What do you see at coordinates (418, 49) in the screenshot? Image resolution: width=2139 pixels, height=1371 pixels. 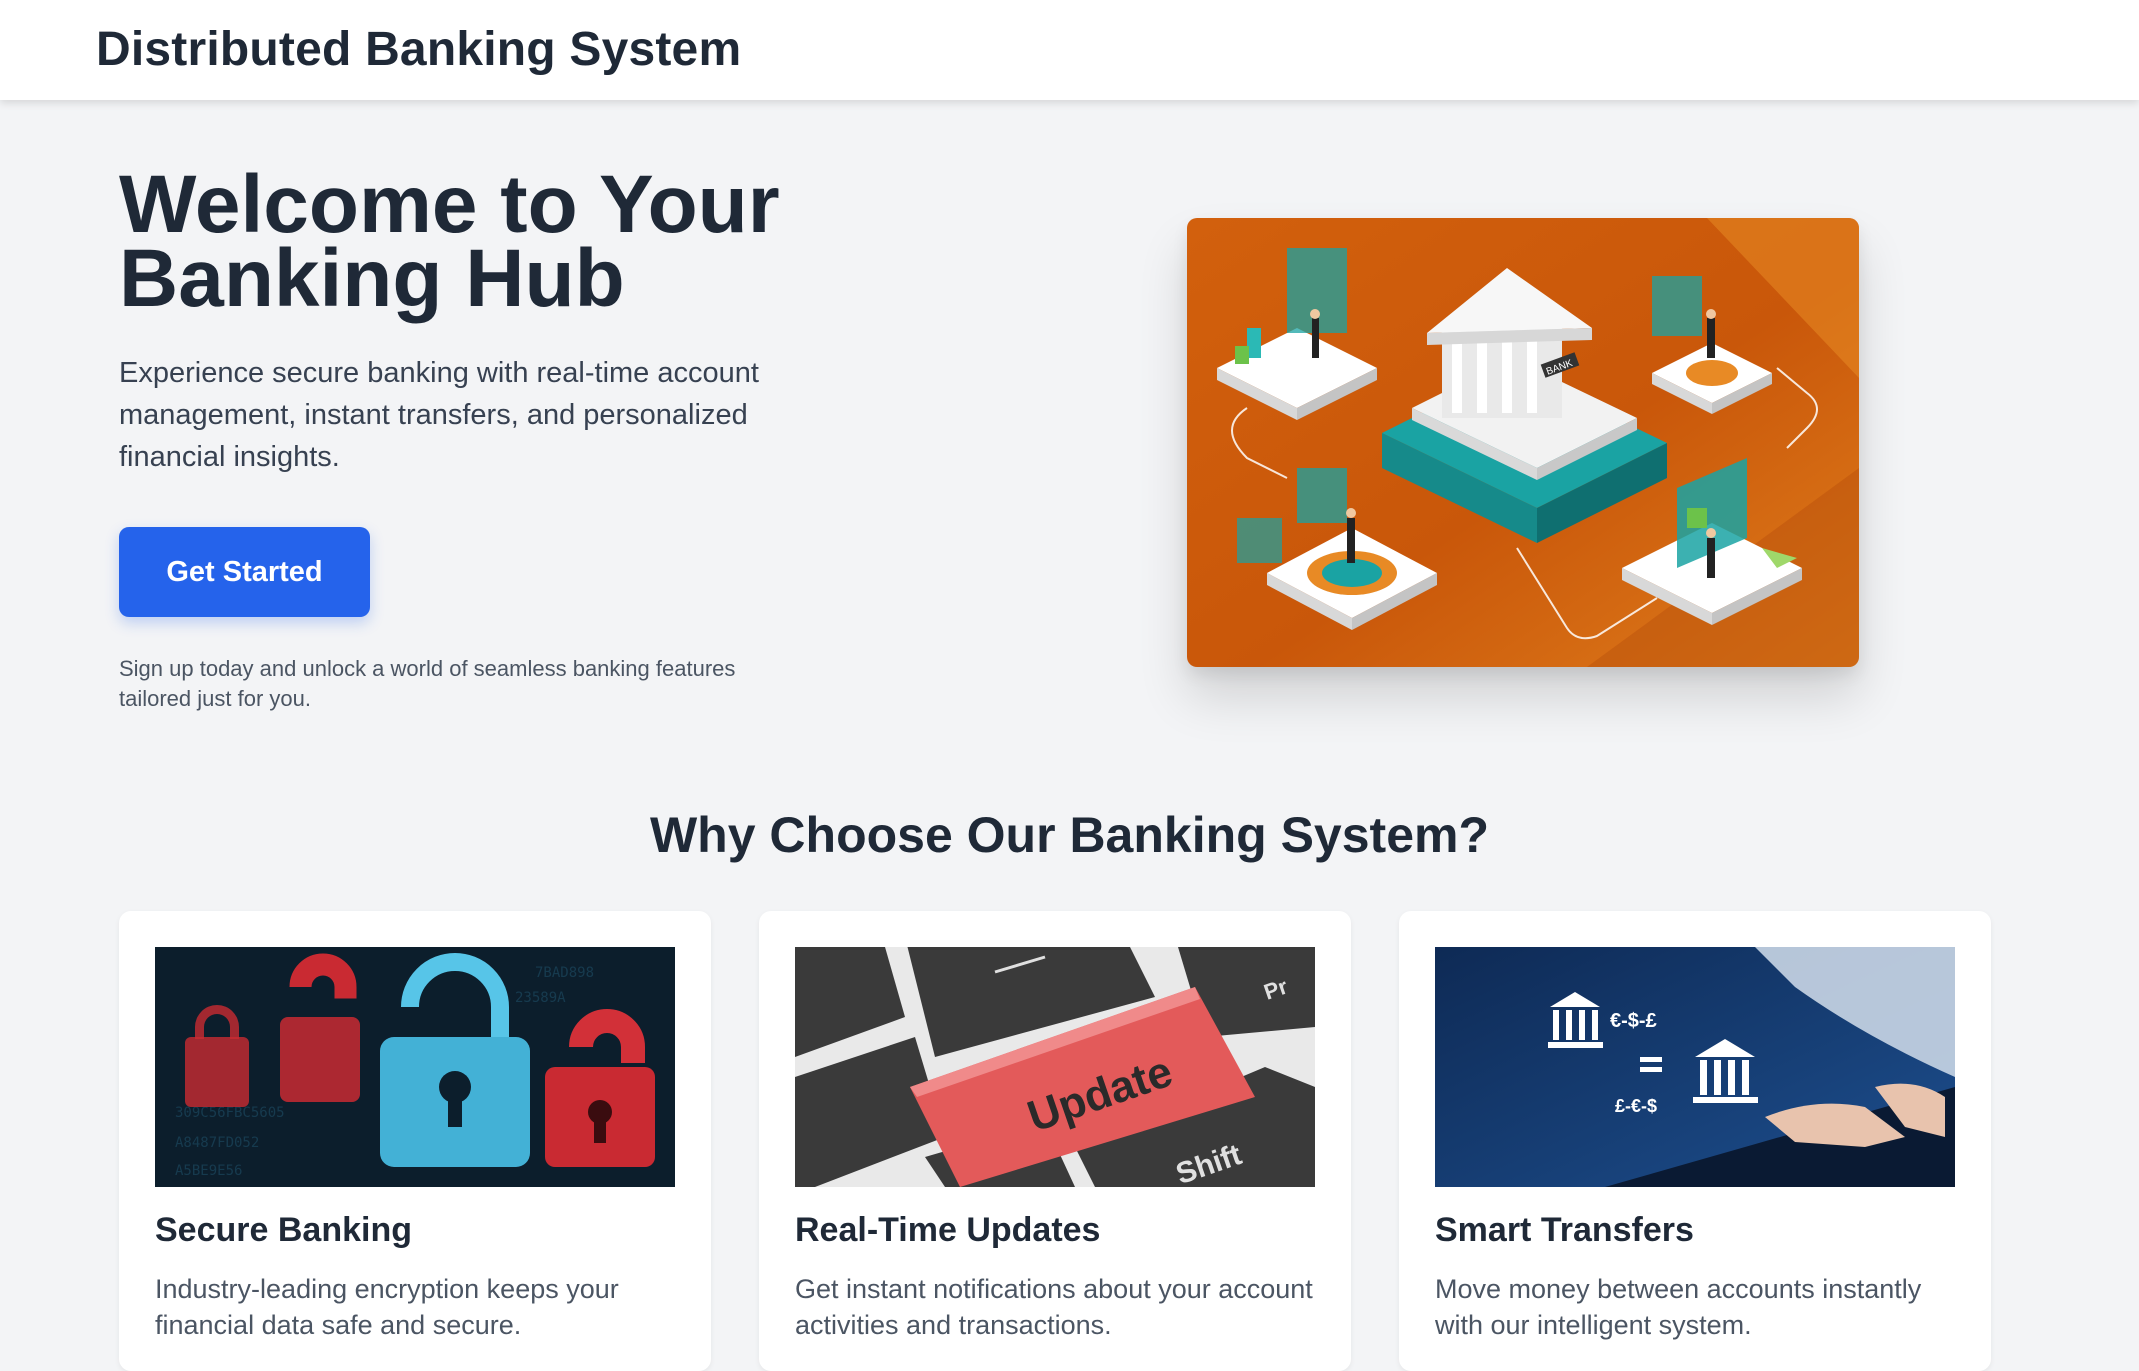 I see `brand-title: Distributed Banking System` at bounding box center [418, 49].